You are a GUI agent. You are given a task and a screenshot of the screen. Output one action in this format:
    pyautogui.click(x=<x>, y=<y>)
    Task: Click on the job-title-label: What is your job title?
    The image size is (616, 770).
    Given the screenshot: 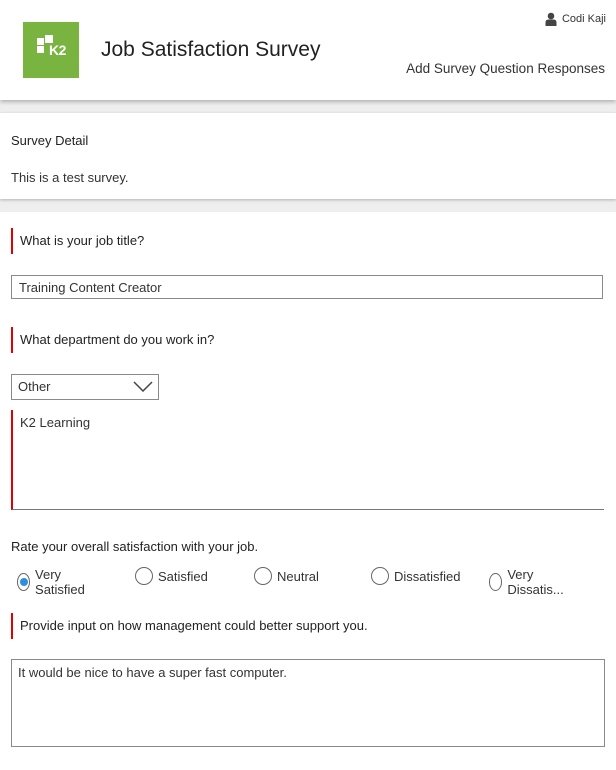 What is the action you would take?
    pyautogui.click(x=77, y=241)
    